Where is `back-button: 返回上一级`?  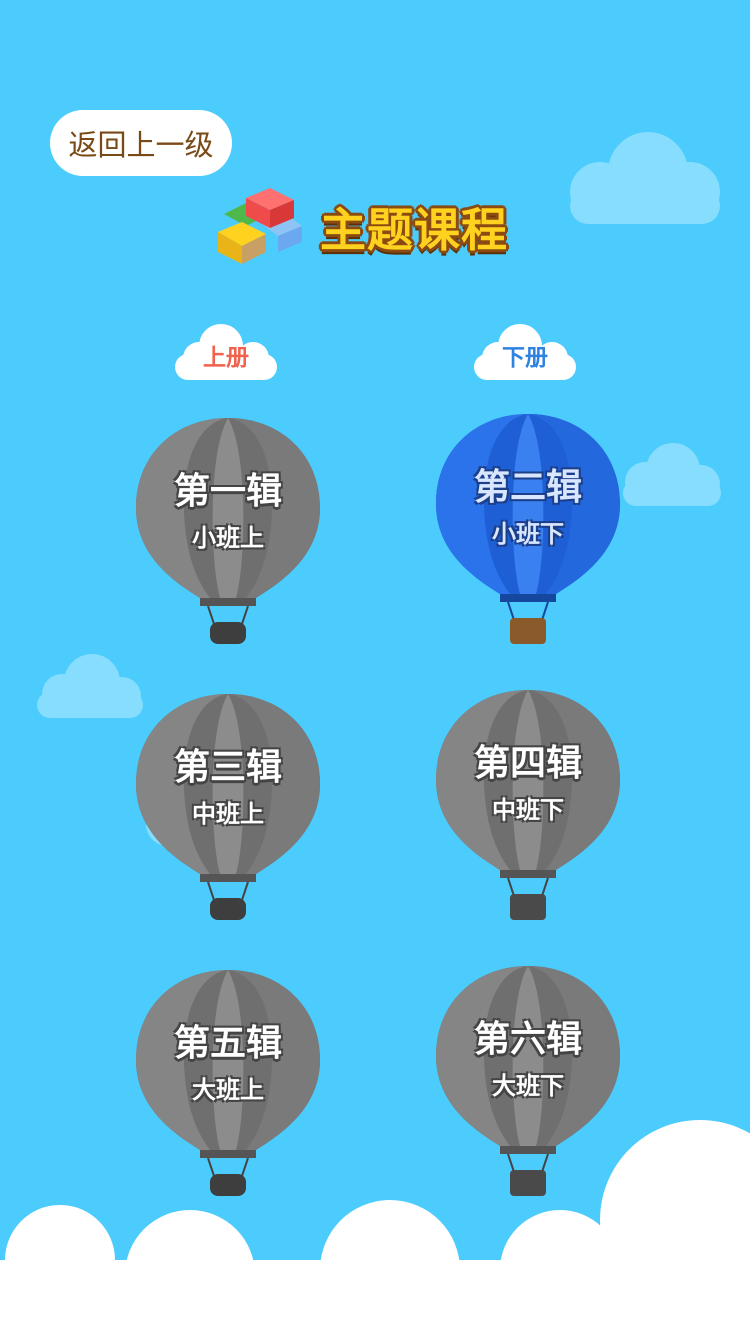 back-button: 返回上一级 is located at coordinates (141, 143).